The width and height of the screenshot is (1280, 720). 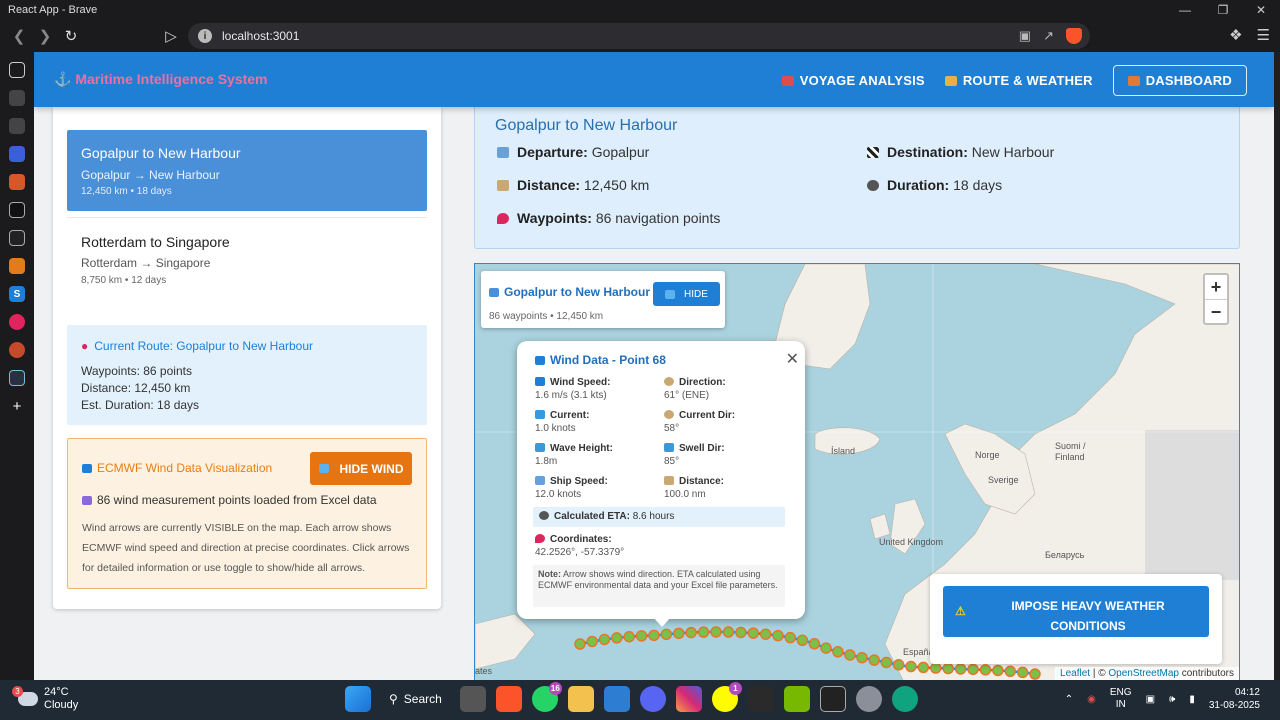 What do you see at coordinates (1223, 10) in the screenshot?
I see `maximize-button: ❐` at bounding box center [1223, 10].